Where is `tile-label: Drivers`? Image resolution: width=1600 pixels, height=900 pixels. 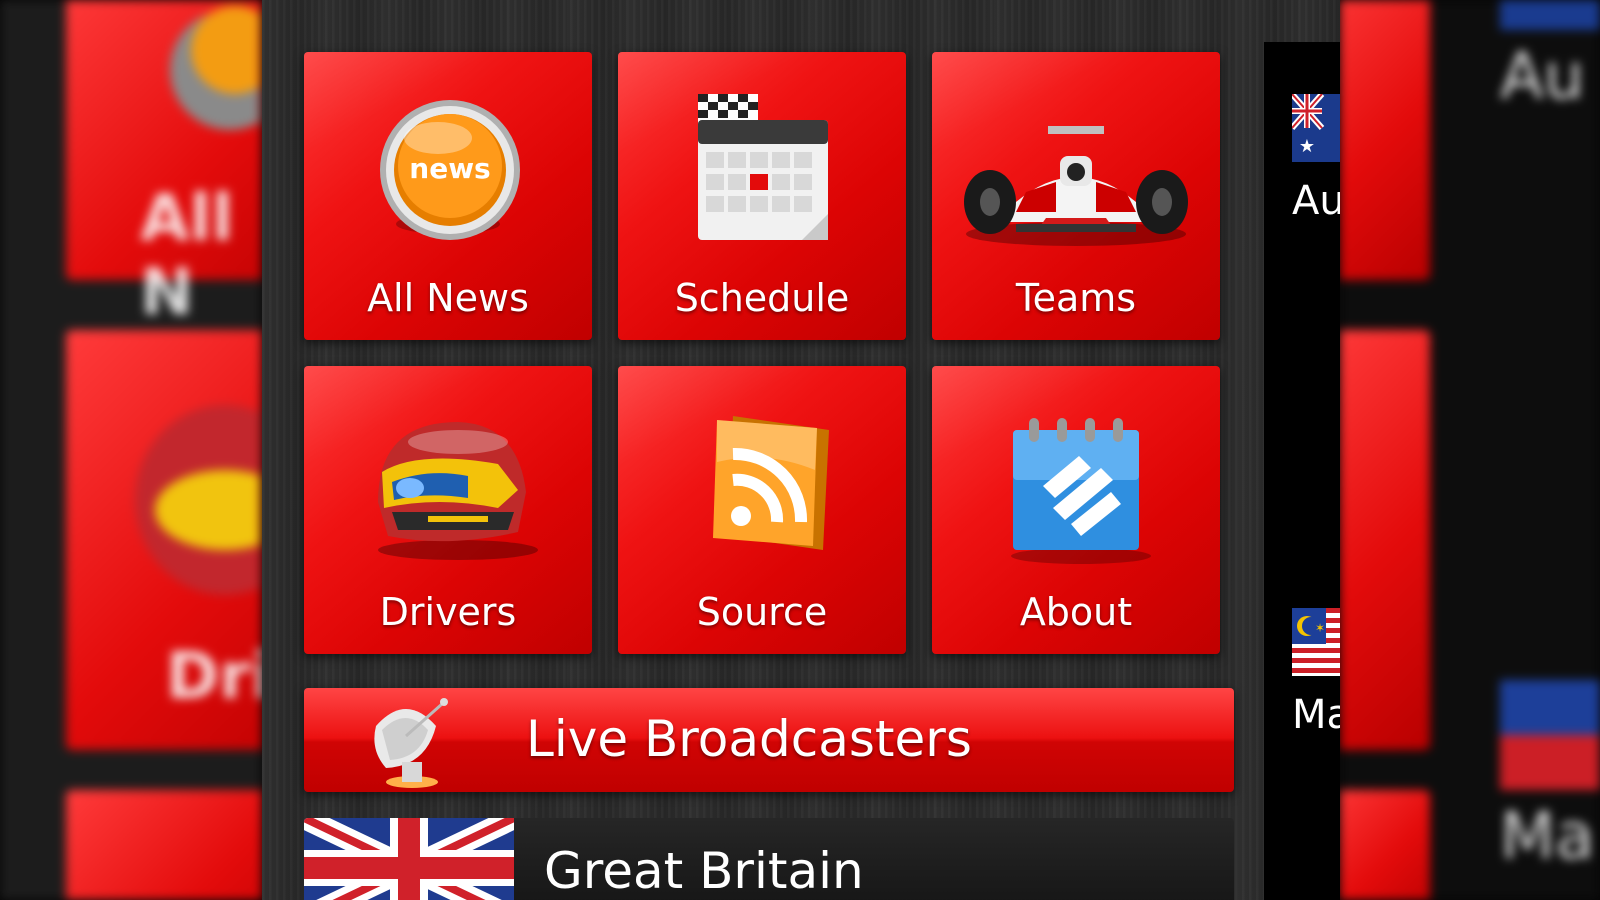
tile-label: Drivers is located at coordinates (448, 612).